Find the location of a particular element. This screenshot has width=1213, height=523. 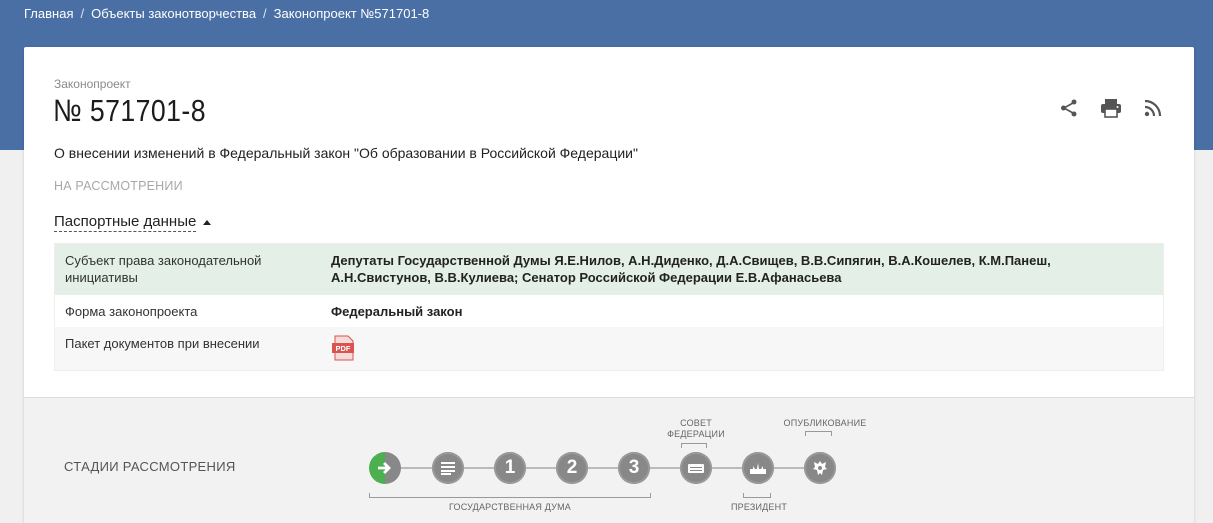

stage-label-publication: ОПУБЛИКОВАНИЕ is located at coordinates (825, 423).